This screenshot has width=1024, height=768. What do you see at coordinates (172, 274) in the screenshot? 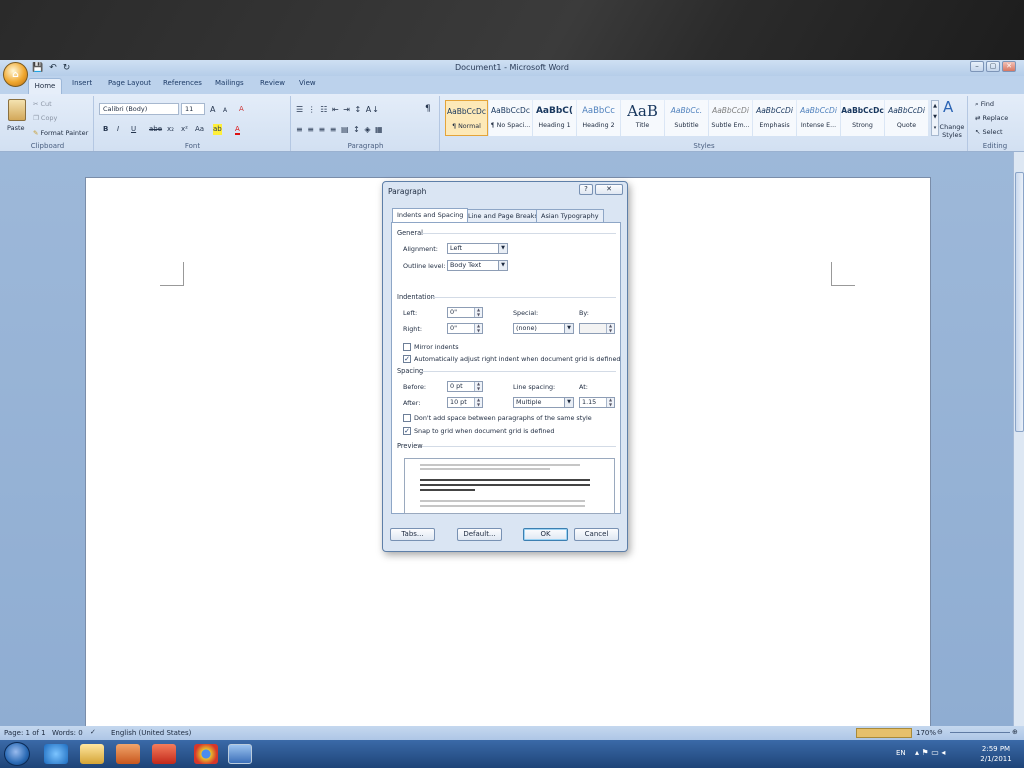
I see `margin-corner-left` at bounding box center [172, 274].